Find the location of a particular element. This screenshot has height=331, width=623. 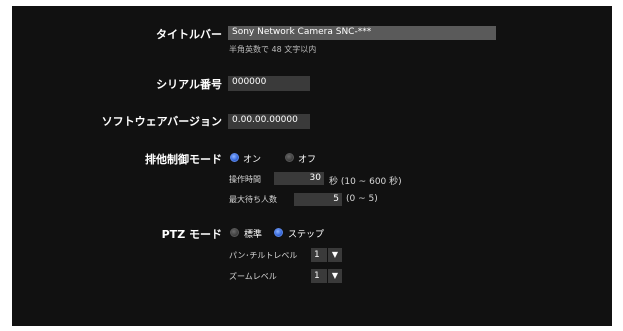

exclusive-on-label: オン is located at coordinates (252, 158).